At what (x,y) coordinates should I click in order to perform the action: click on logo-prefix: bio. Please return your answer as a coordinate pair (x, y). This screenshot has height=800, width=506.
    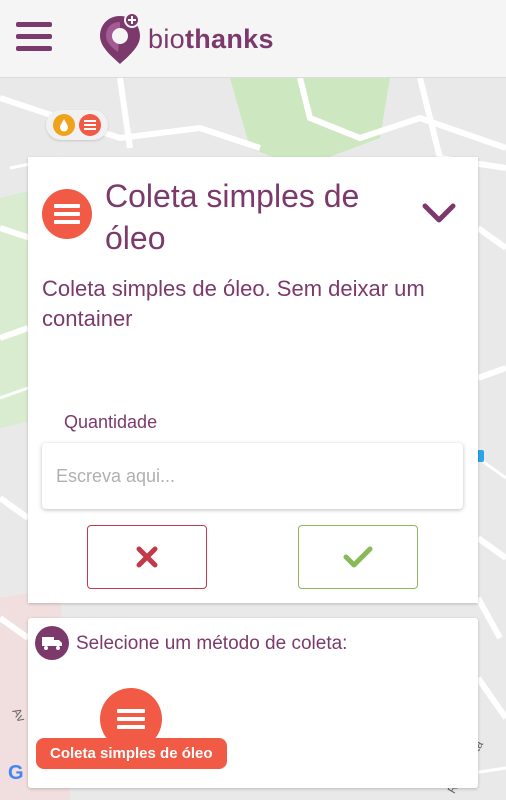
    Looking at the image, I should click on (166, 38).